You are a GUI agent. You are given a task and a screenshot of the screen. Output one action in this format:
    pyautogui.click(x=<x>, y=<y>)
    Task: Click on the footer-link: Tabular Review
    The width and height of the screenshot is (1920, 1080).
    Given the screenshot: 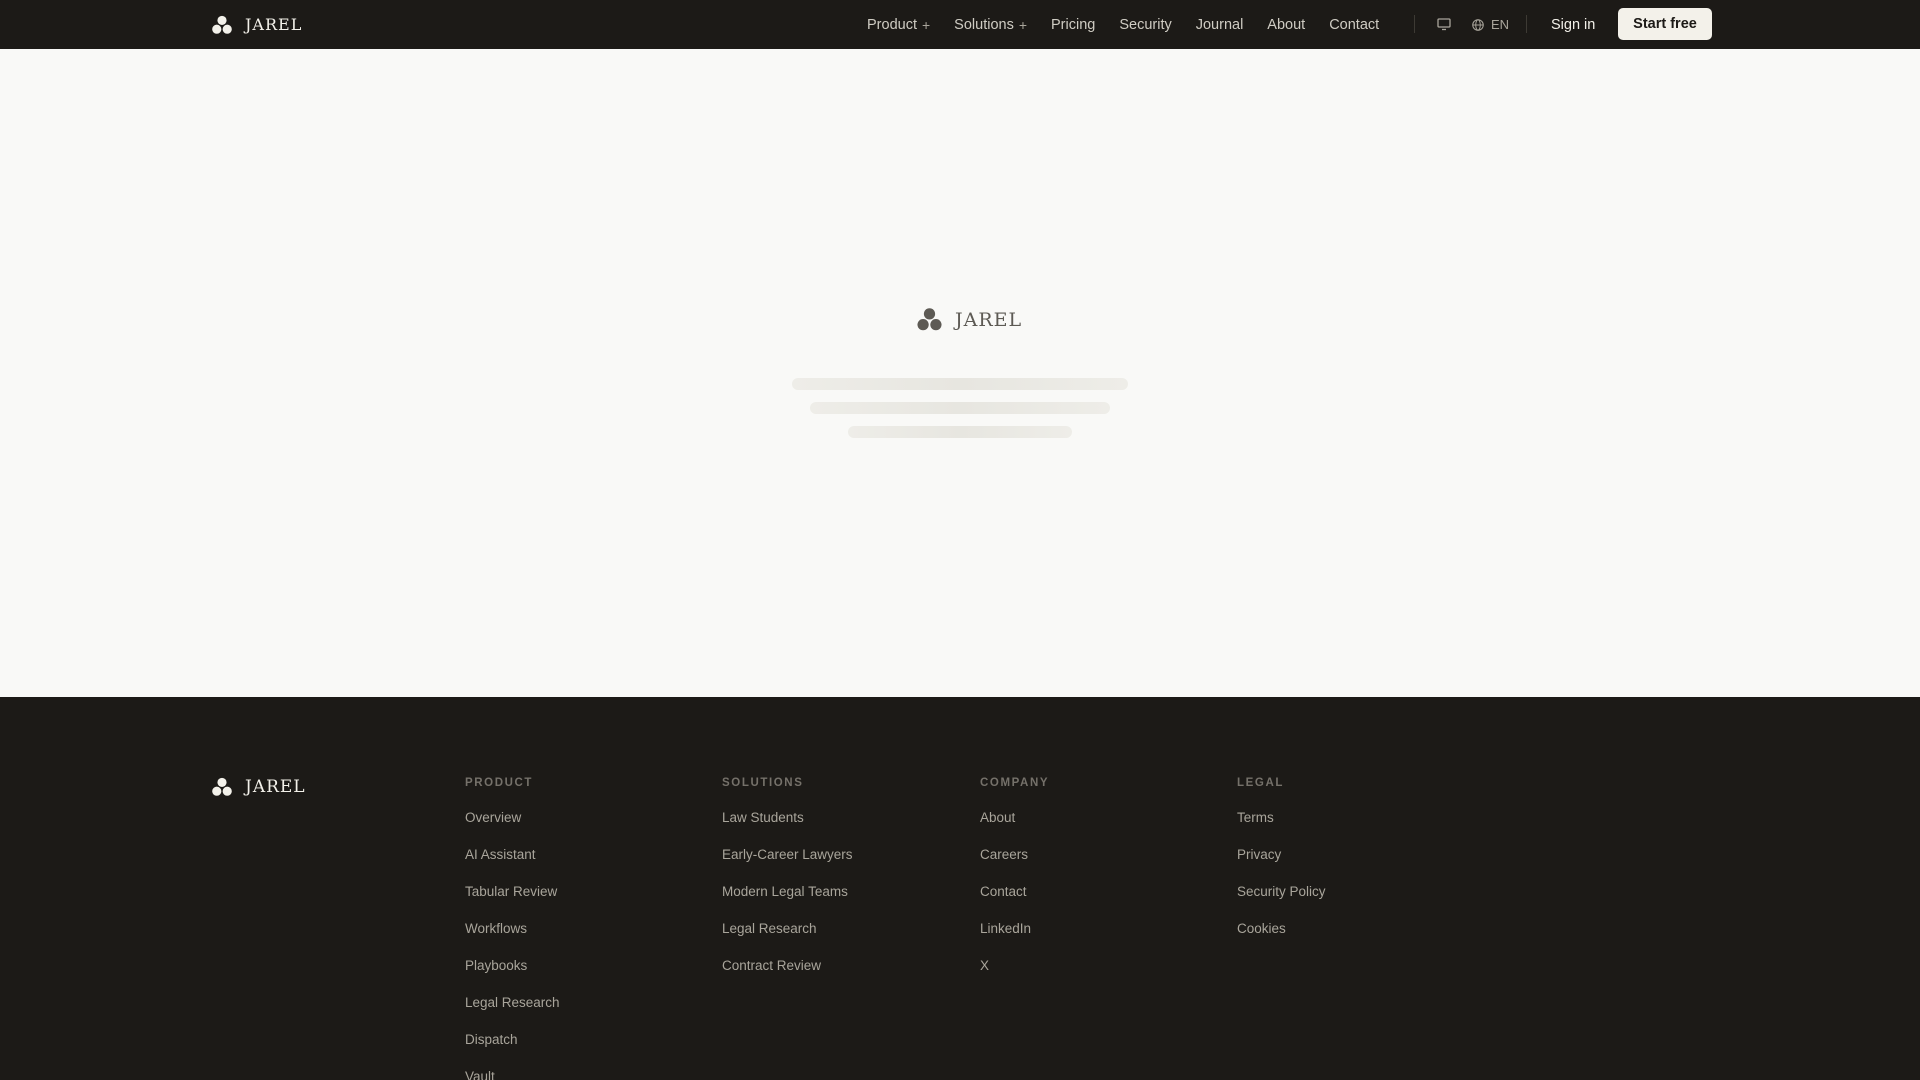 What is the action you would take?
    pyautogui.click(x=512, y=901)
    